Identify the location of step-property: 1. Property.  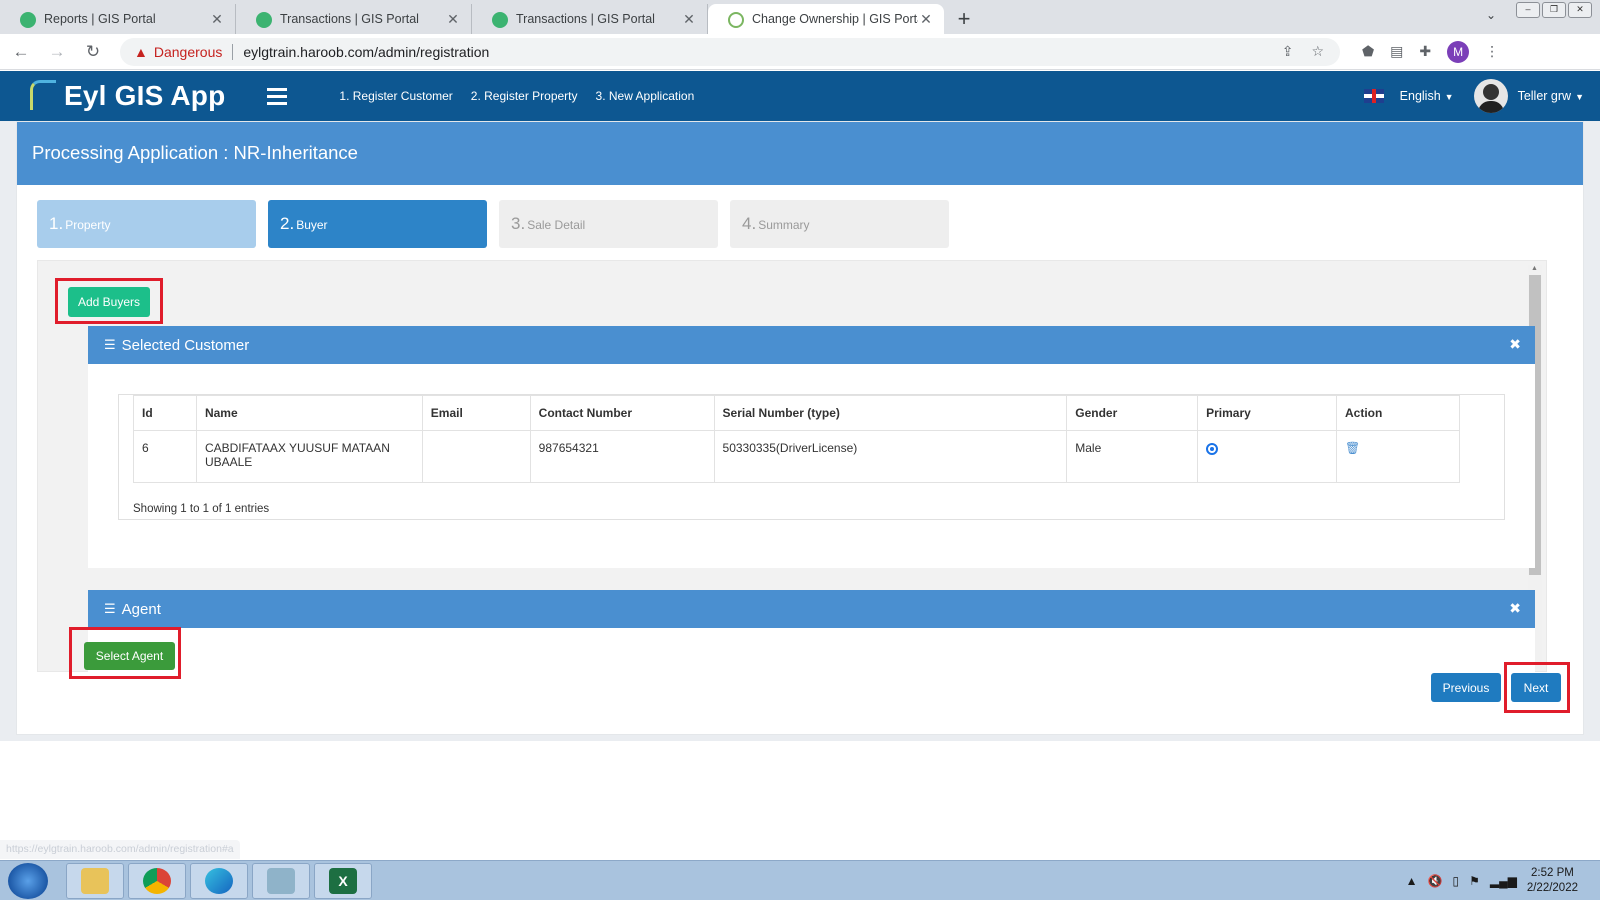
(146, 224).